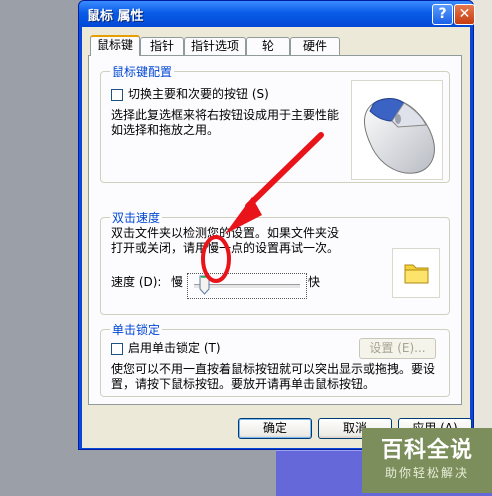 This screenshot has height=496, width=492. What do you see at coordinates (426, 473) in the screenshot?
I see `watermark-subtitle: 助你轻松解决` at bounding box center [426, 473].